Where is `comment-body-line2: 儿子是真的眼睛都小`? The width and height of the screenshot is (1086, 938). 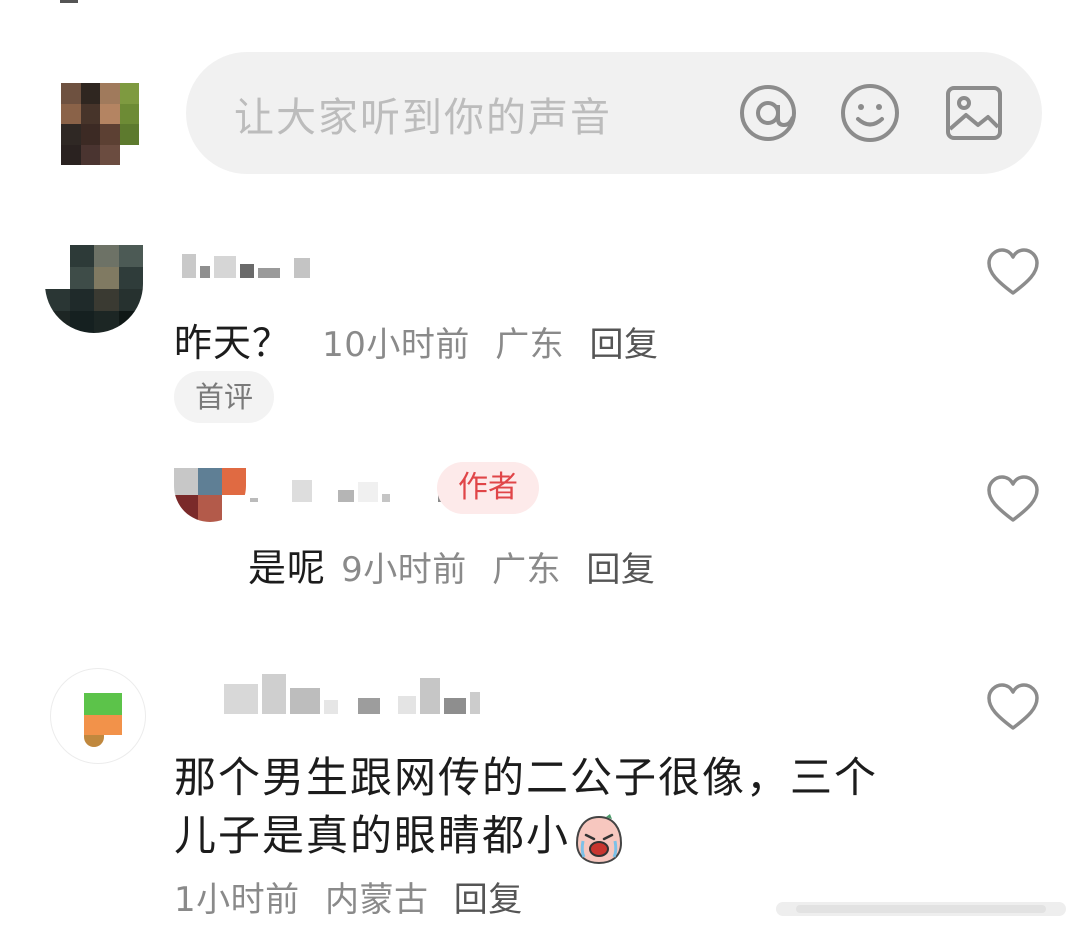
comment-body-line2: 儿子是真的眼睛都小 is located at coordinates (399, 833).